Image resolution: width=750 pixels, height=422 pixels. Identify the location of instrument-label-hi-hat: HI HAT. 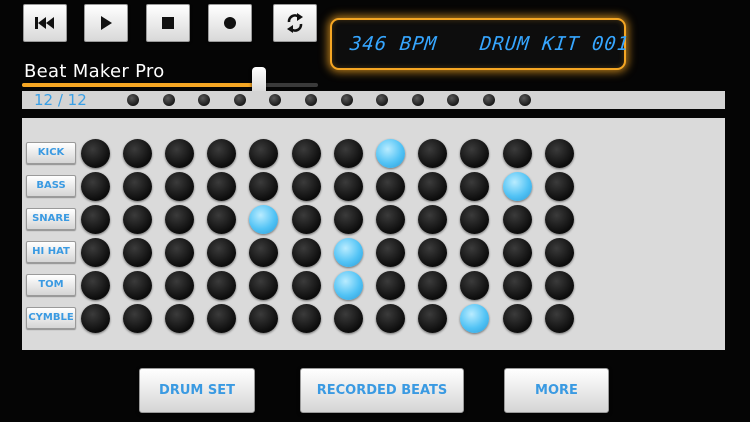
(51, 252).